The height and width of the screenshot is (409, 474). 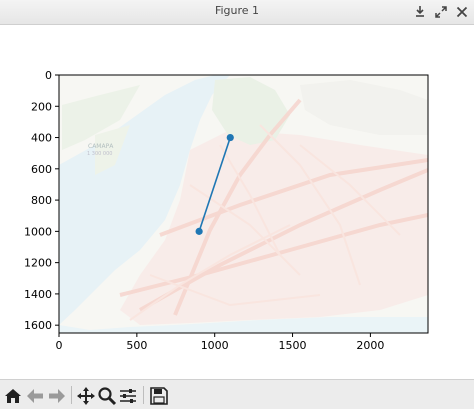 I want to click on window-titlebar: Figure 1, so click(x=237, y=12).